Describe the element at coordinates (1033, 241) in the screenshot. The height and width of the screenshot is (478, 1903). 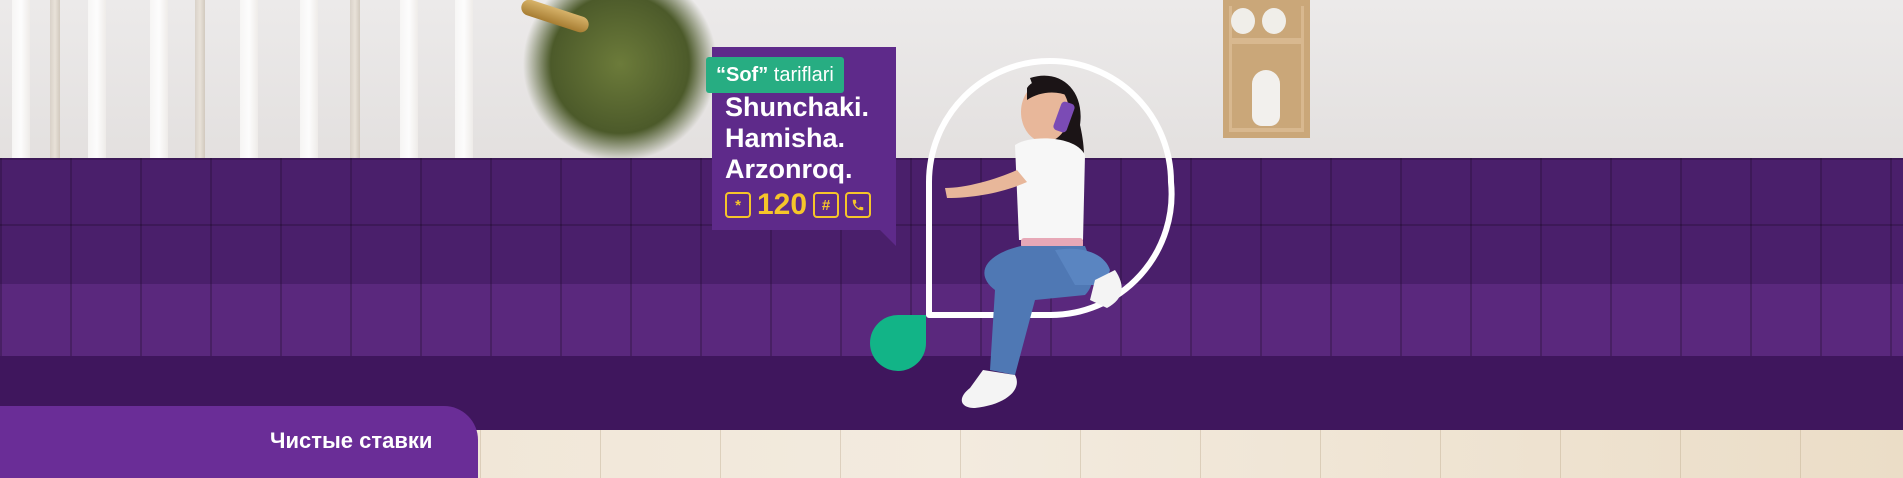
I see `woman-on-phone-illustration` at that location.